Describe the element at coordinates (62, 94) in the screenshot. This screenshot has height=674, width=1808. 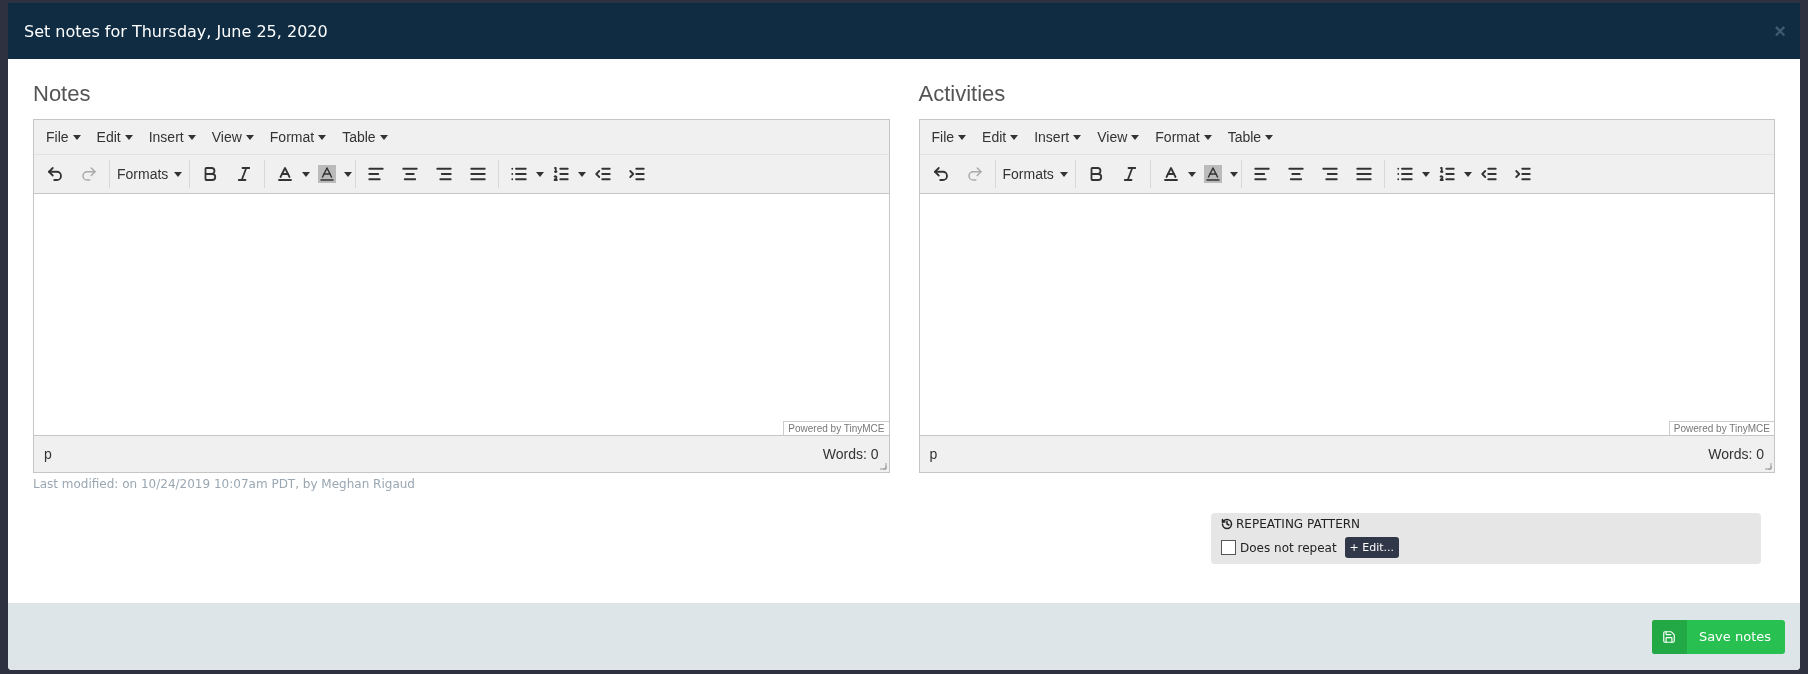
I see `editor-title: Notes` at that location.